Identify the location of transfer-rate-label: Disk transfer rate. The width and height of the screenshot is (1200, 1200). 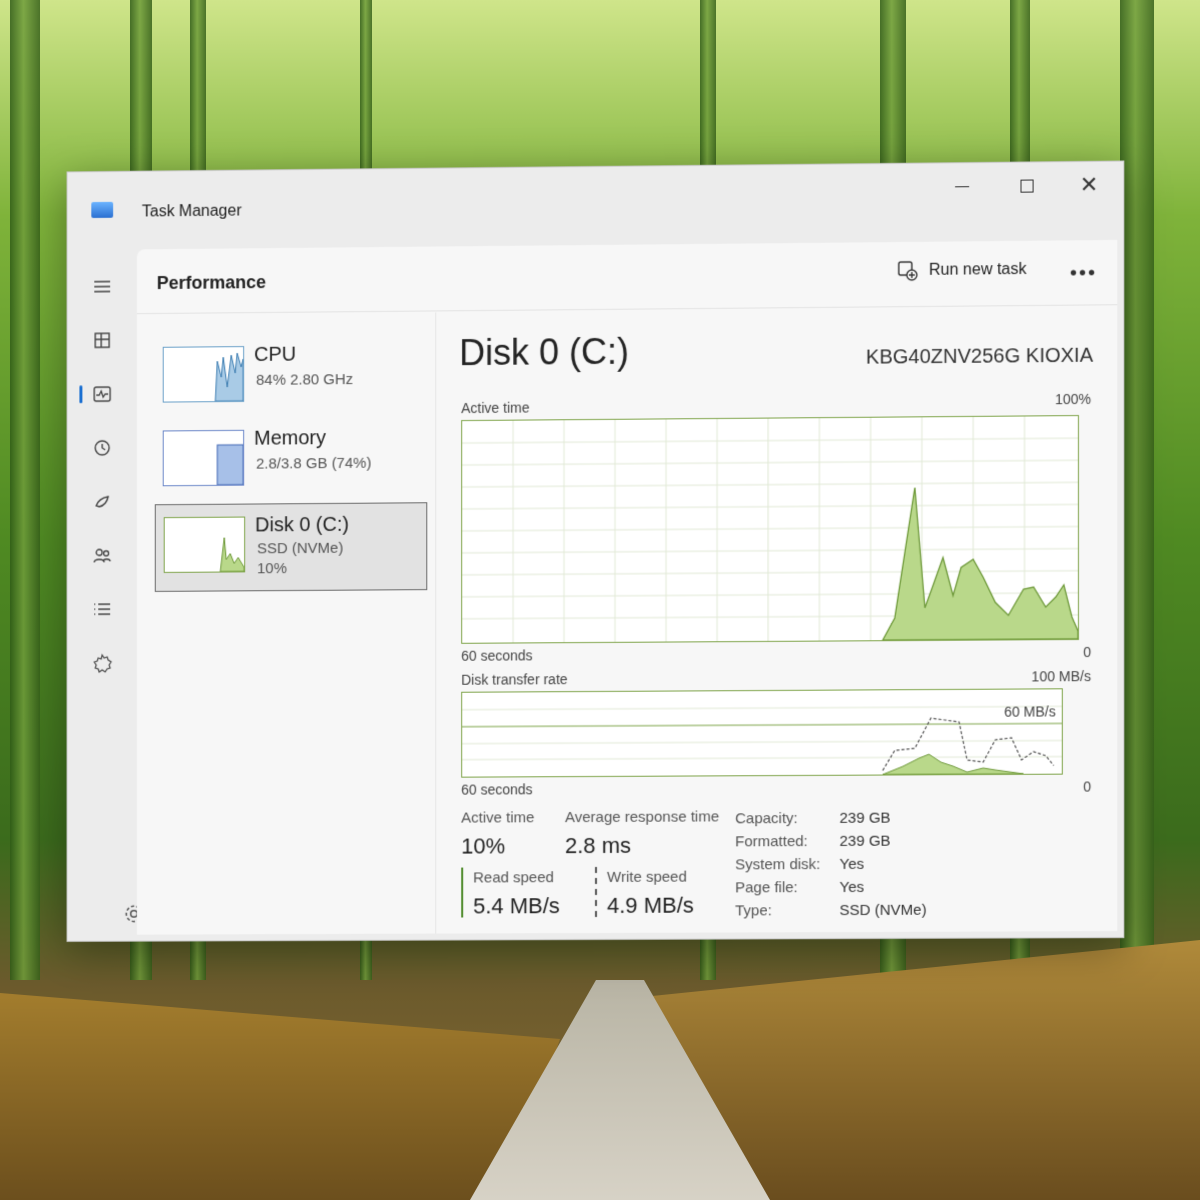
(514, 679).